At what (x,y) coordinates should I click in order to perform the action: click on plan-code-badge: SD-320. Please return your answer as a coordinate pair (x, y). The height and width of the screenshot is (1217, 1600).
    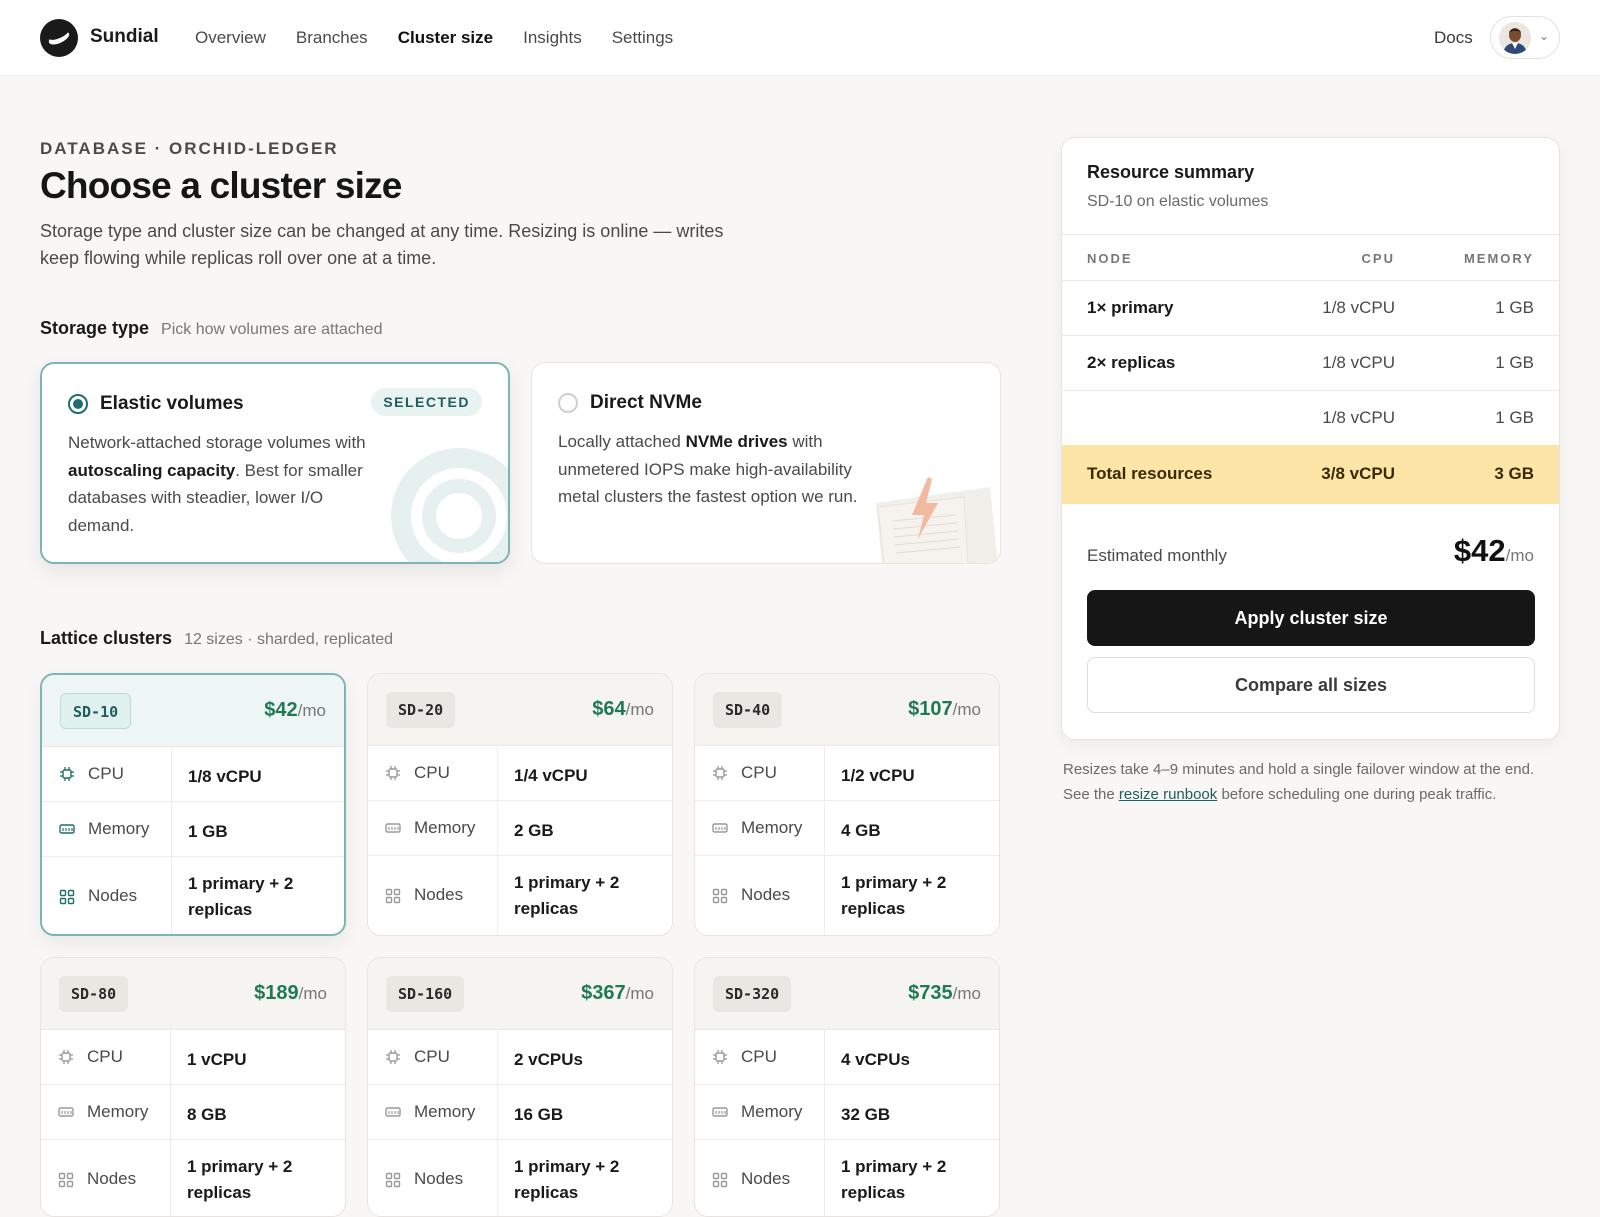
    Looking at the image, I should click on (752, 994).